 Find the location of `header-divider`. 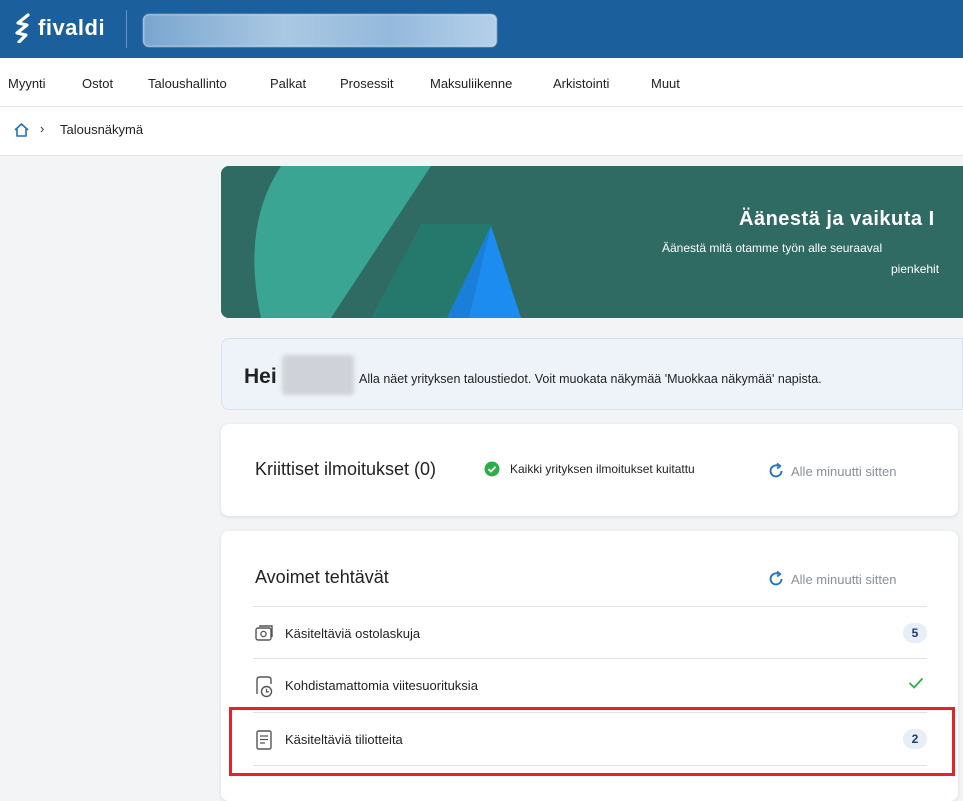

header-divider is located at coordinates (126, 29).